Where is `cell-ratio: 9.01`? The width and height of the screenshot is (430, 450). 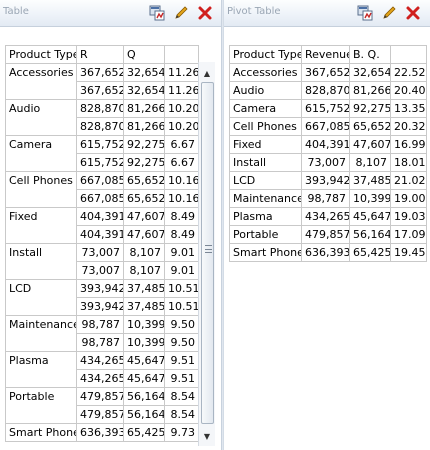
cell-ratio: 9.01 is located at coordinates (181, 252).